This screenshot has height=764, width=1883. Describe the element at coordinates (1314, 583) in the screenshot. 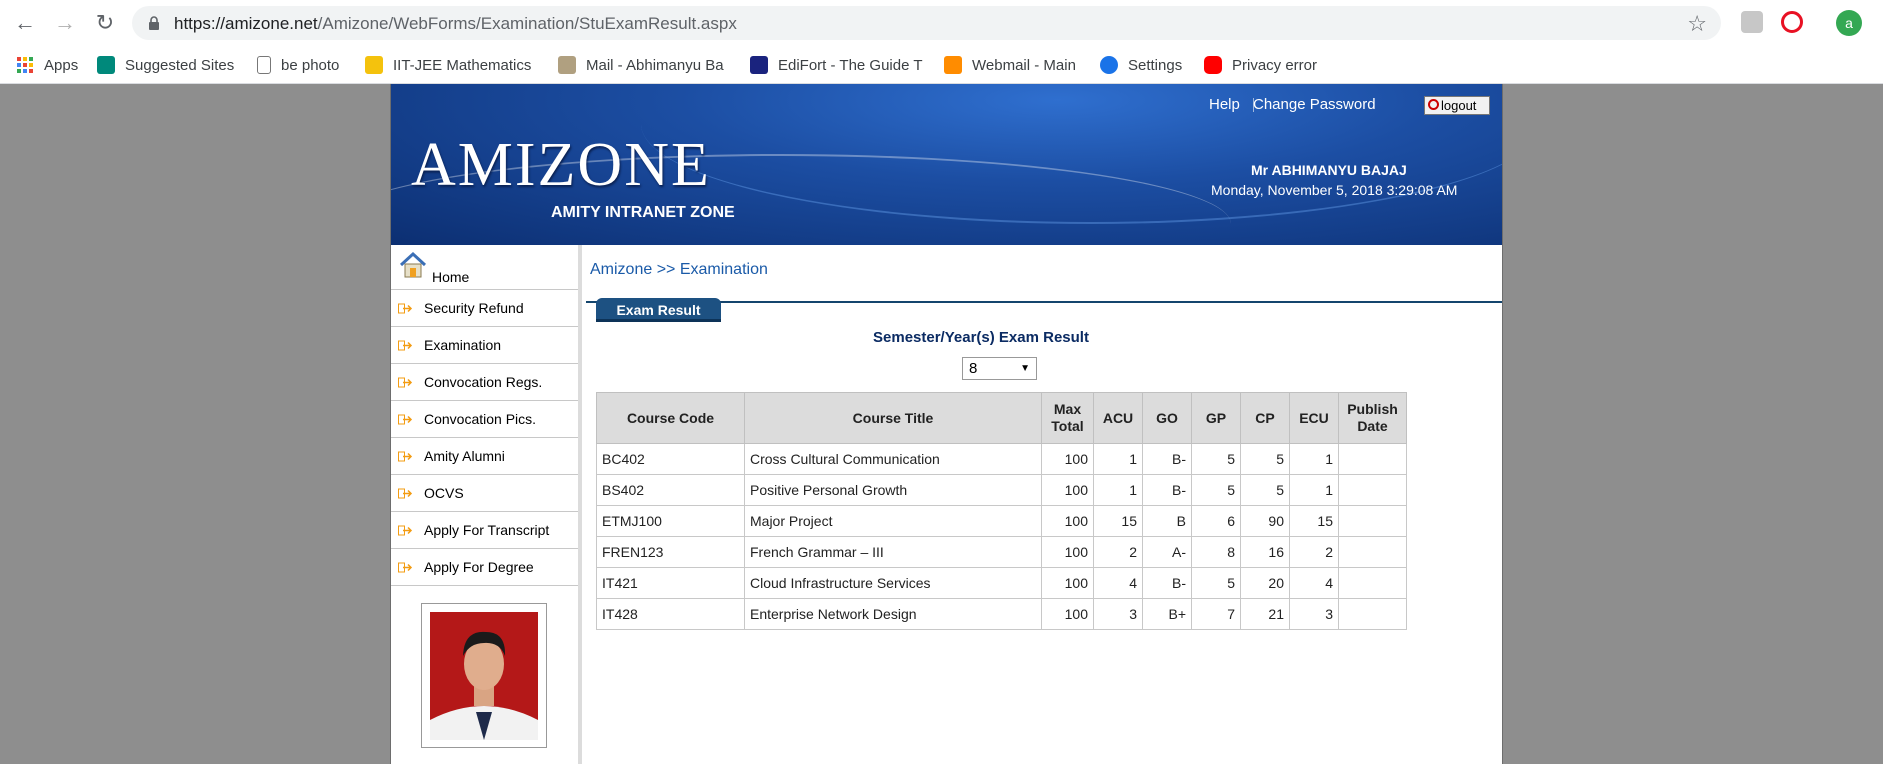

I see `ecu: 4` at that location.